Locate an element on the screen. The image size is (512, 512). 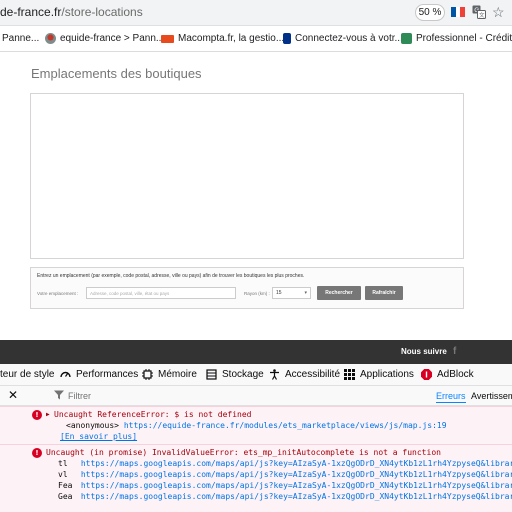
tab-label: Stockage is located at coordinates (243, 374).